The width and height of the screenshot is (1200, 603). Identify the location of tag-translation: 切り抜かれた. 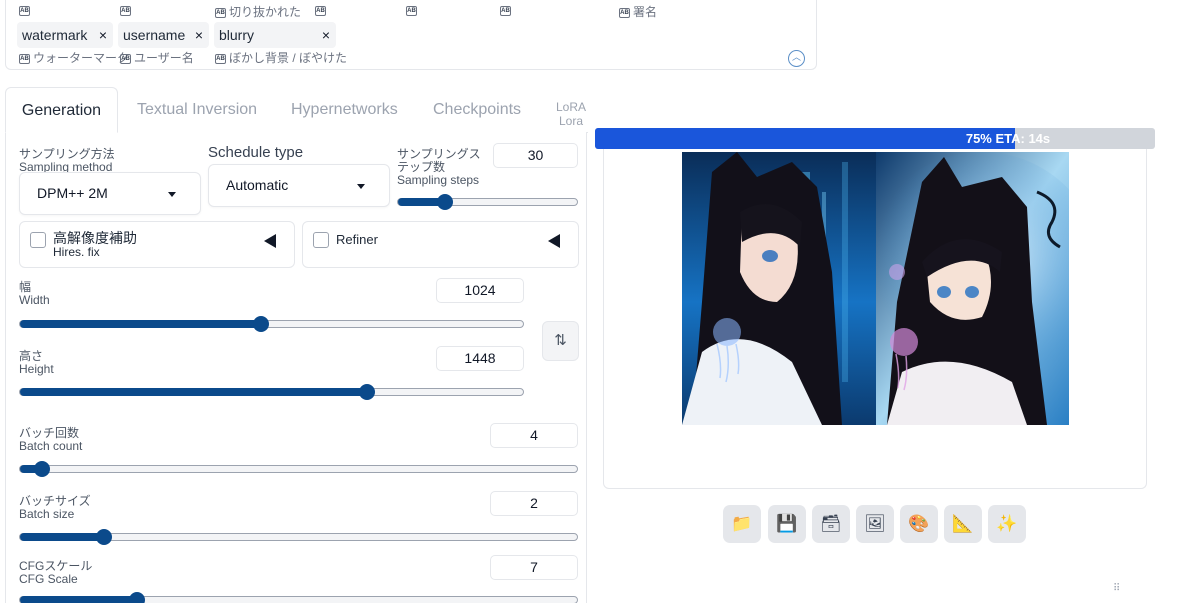
(265, 12).